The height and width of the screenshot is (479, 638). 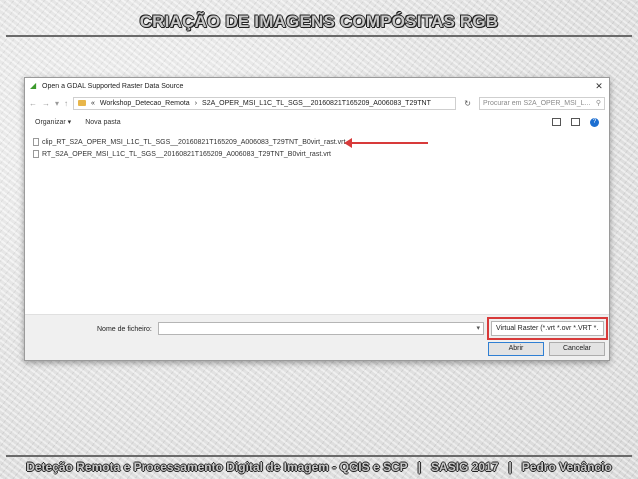 I want to click on cancel-button: Cancelar, so click(x=577, y=349).